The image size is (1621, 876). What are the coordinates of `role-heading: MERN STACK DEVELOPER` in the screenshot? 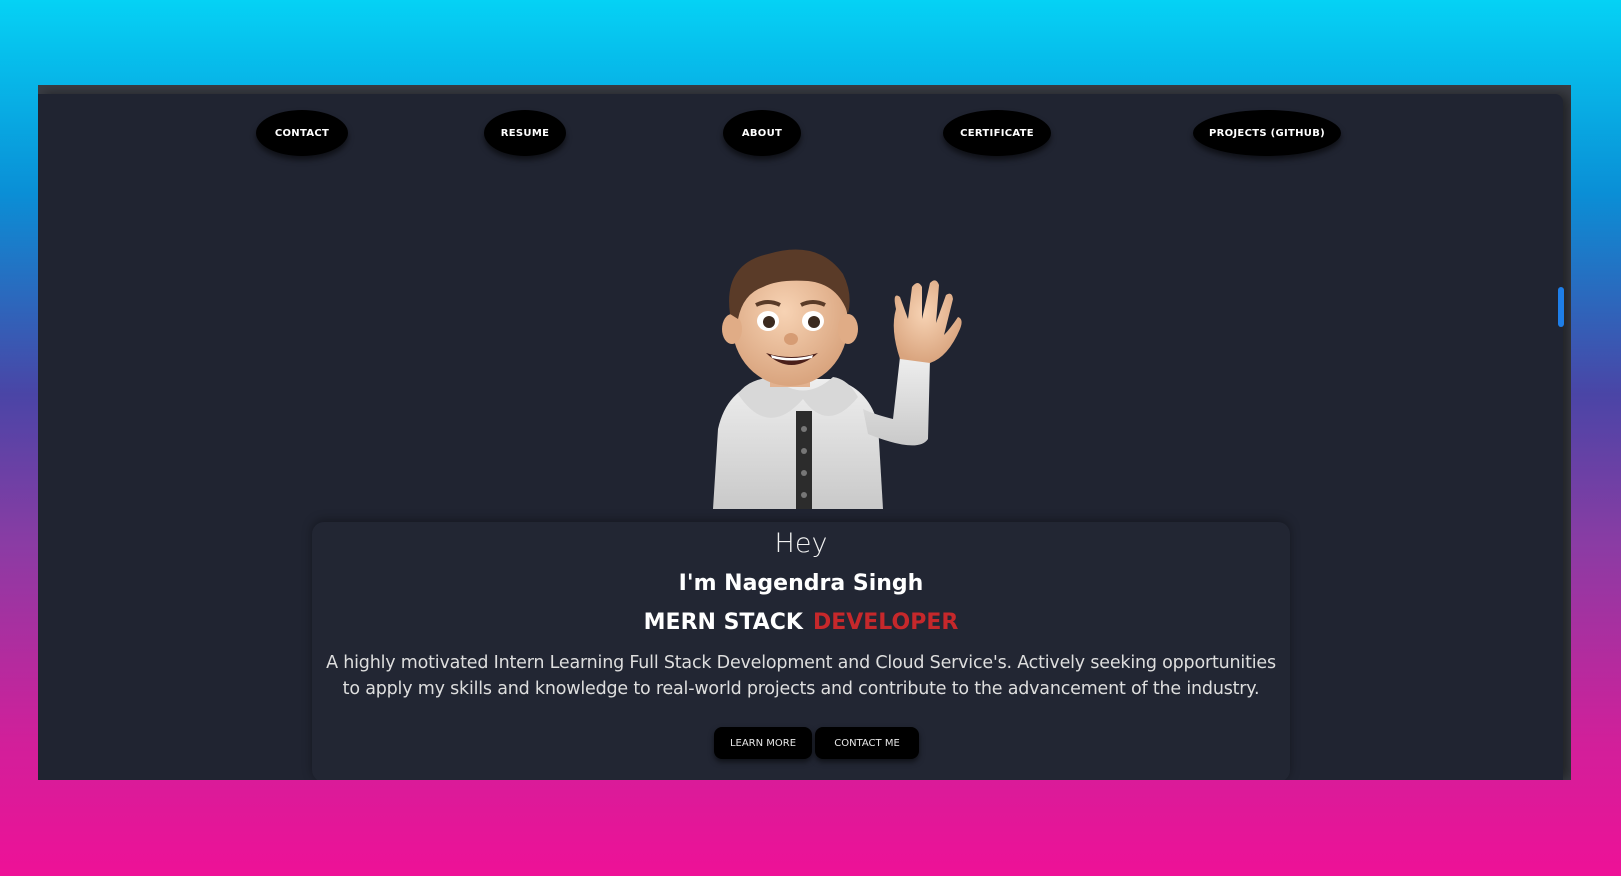 It's located at (801, 622).